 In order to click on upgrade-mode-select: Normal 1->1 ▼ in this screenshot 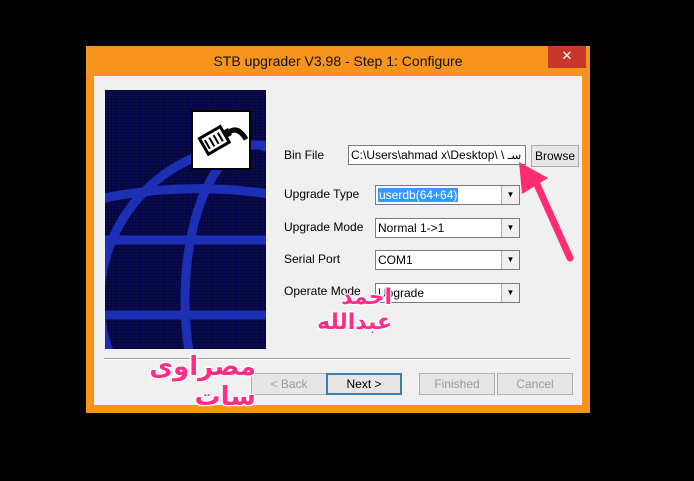, I will do `click(447, 228)`.